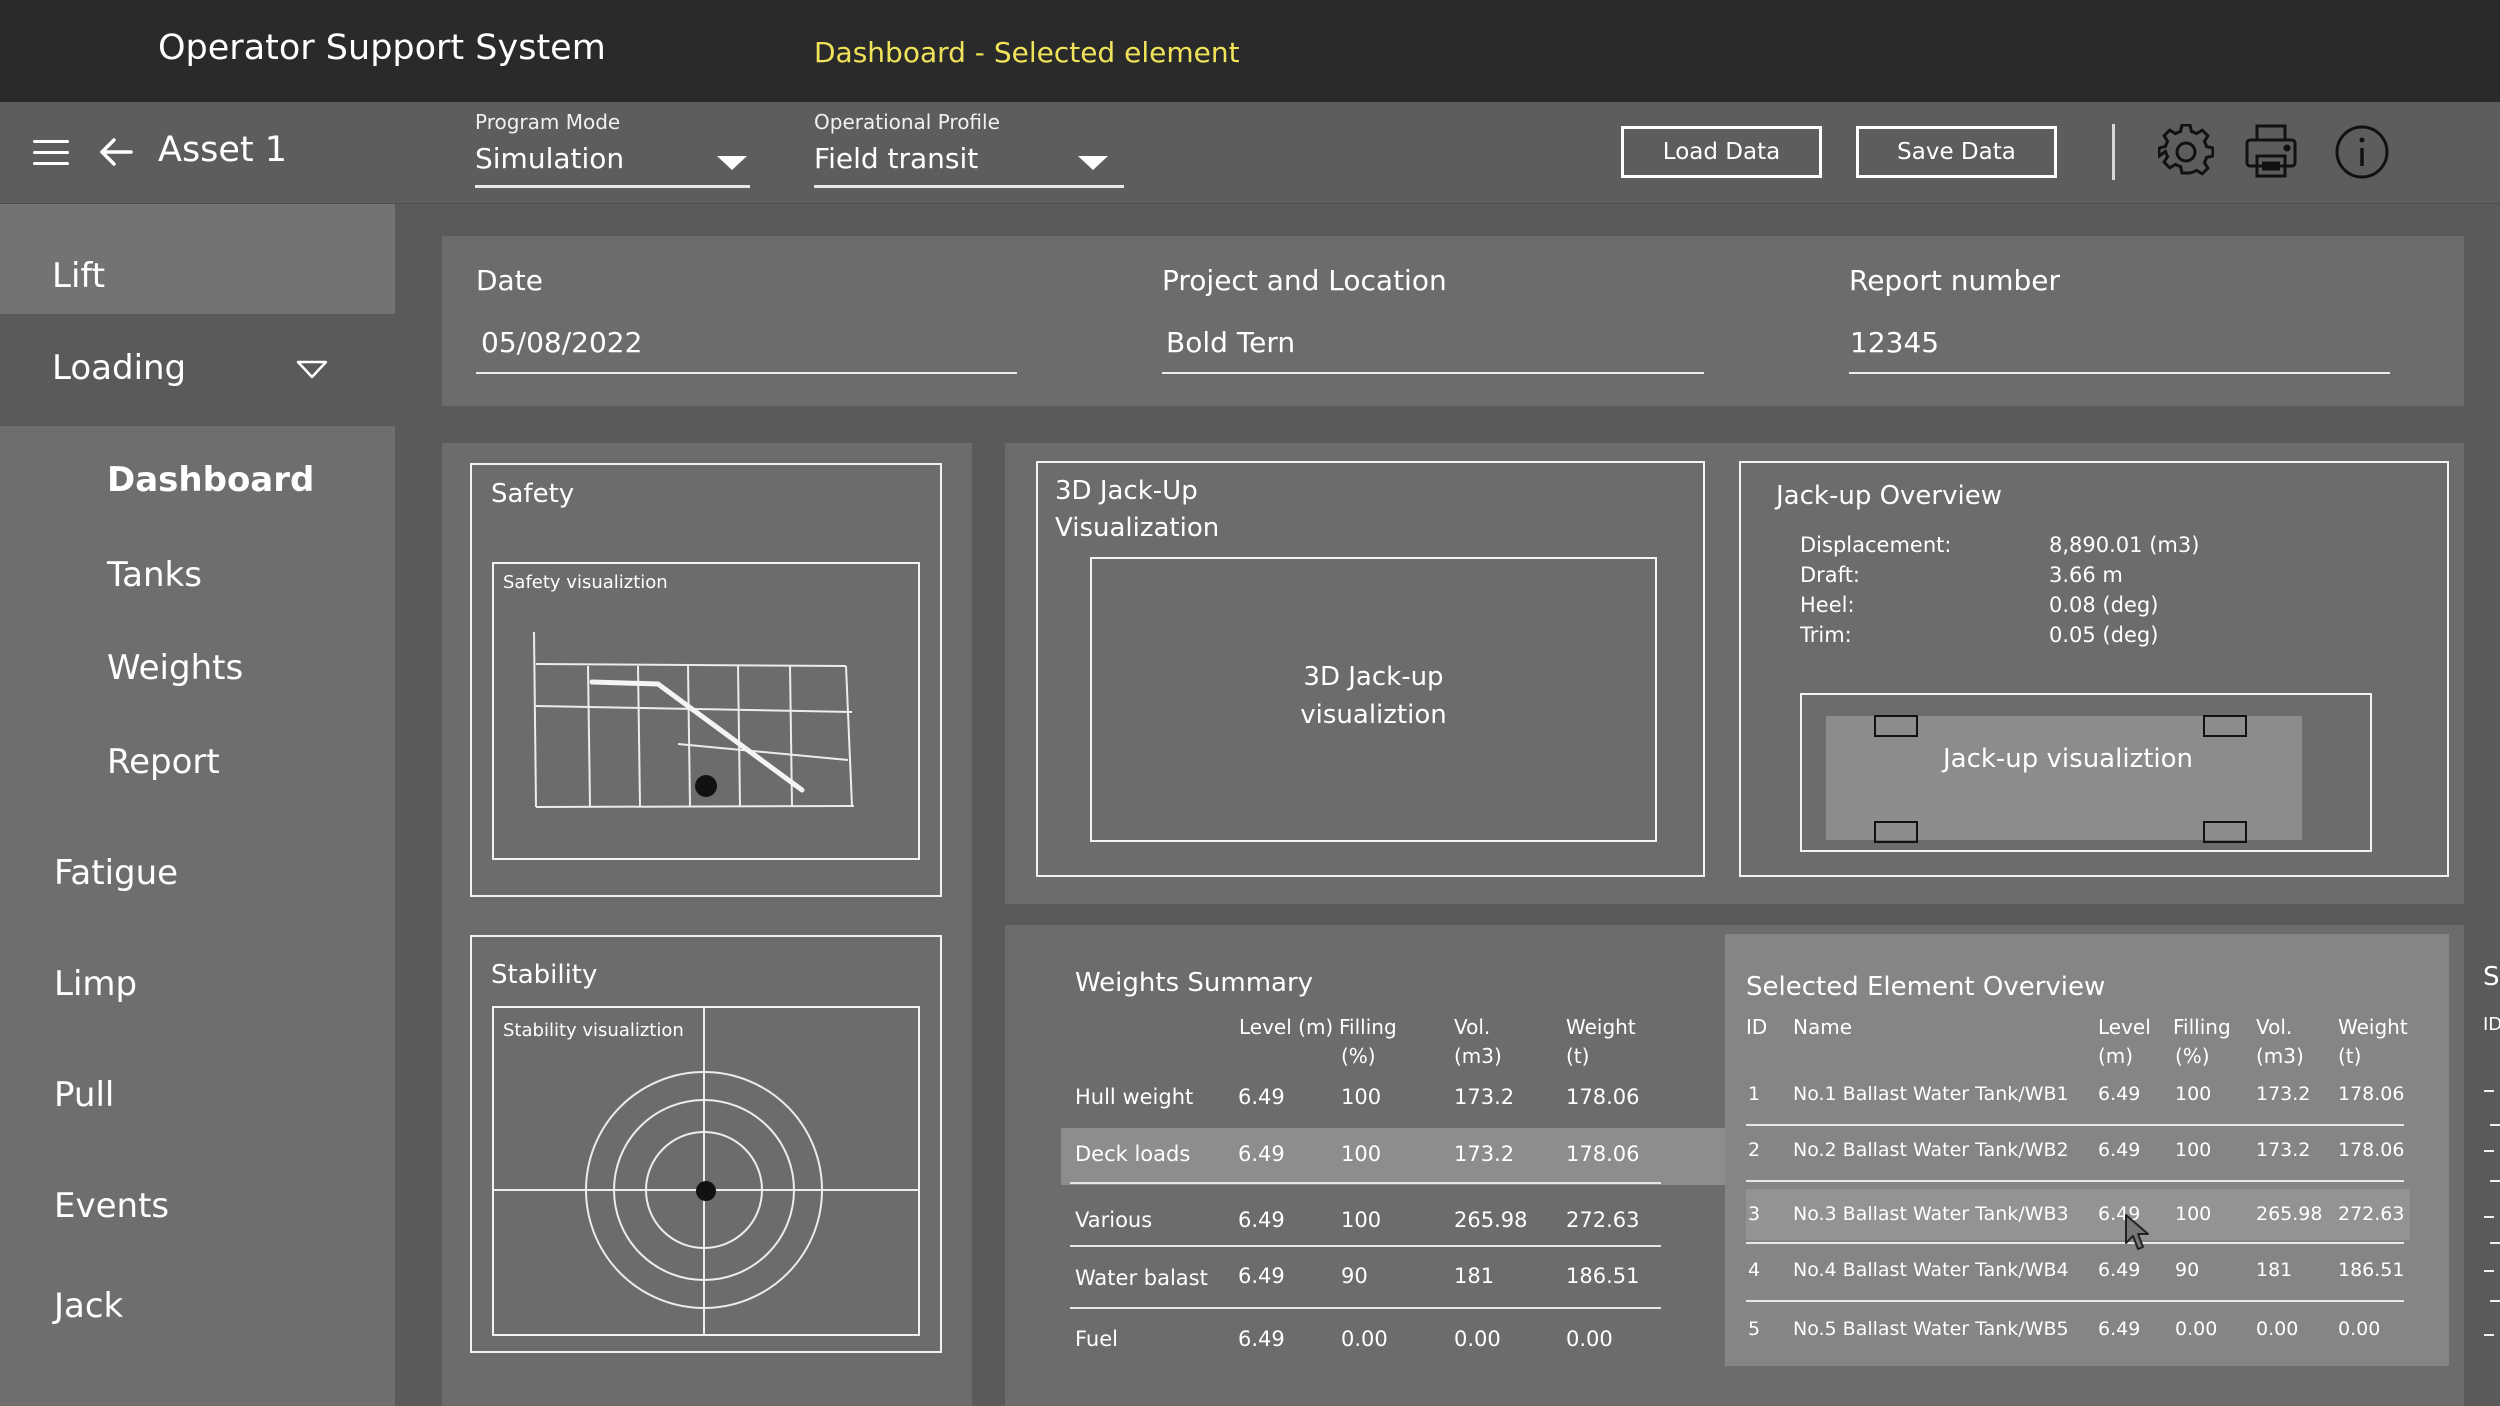 The image size is (2500, 1406). Describe the element at coordinates (1230, 342) in the screenshot. I see `project-field: Bold Tern` at that location.